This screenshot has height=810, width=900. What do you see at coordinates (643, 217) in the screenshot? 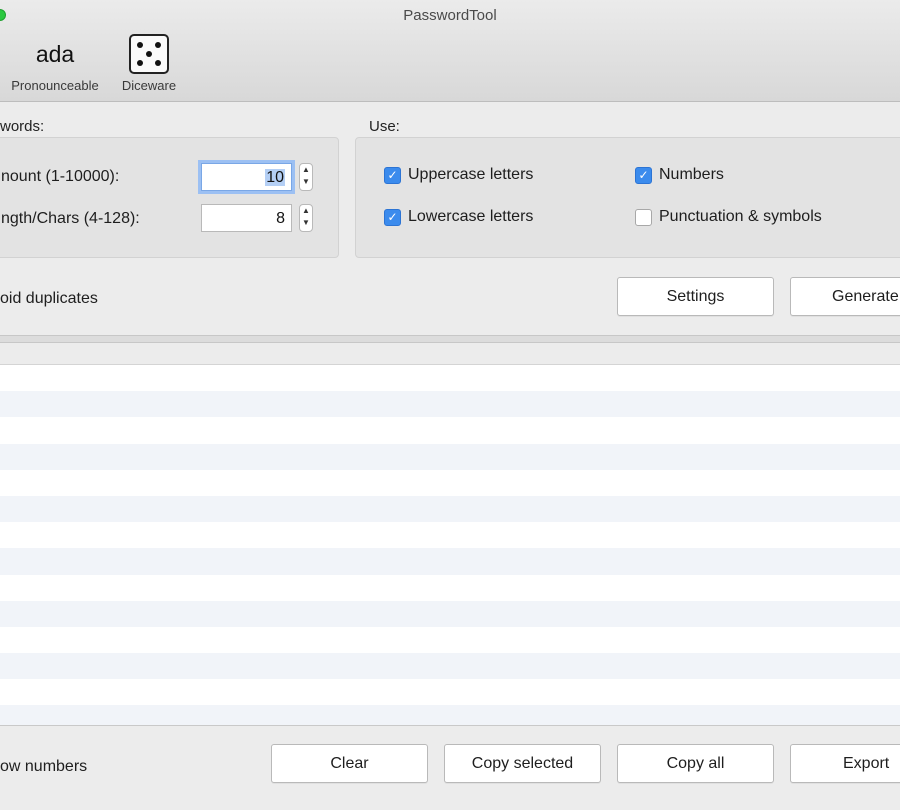
I see `checkbox-unchecked-icon` at bounding box center [643, 217].